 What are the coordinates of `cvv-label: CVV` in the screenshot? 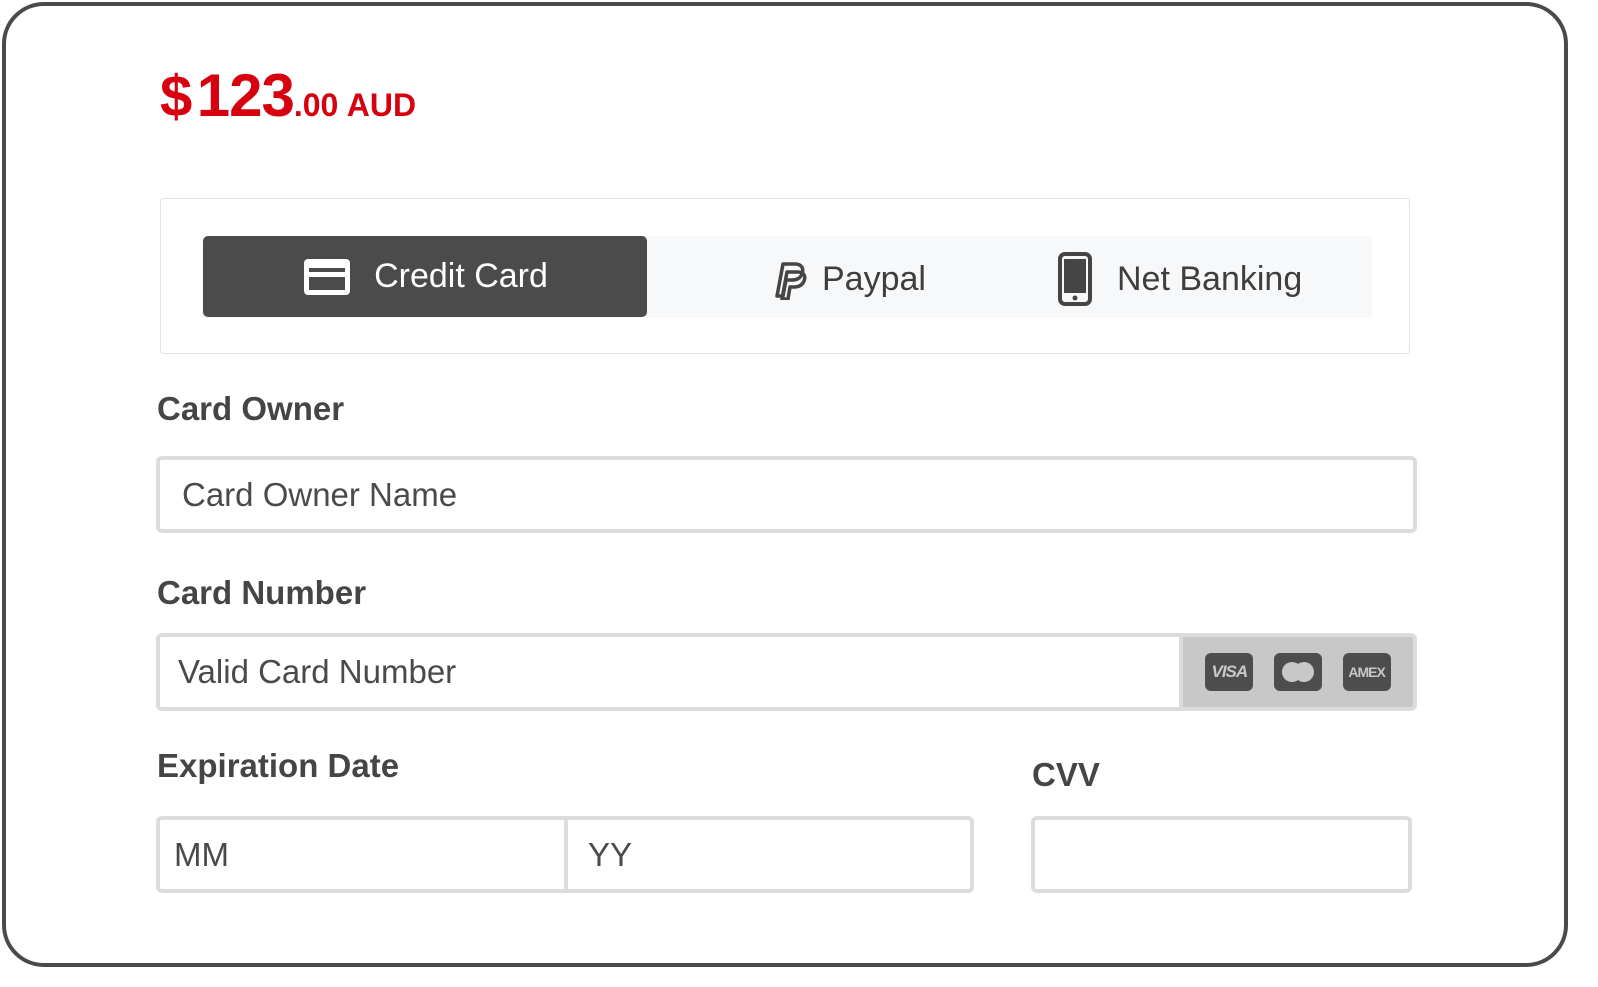 It's located at (1066, 774).